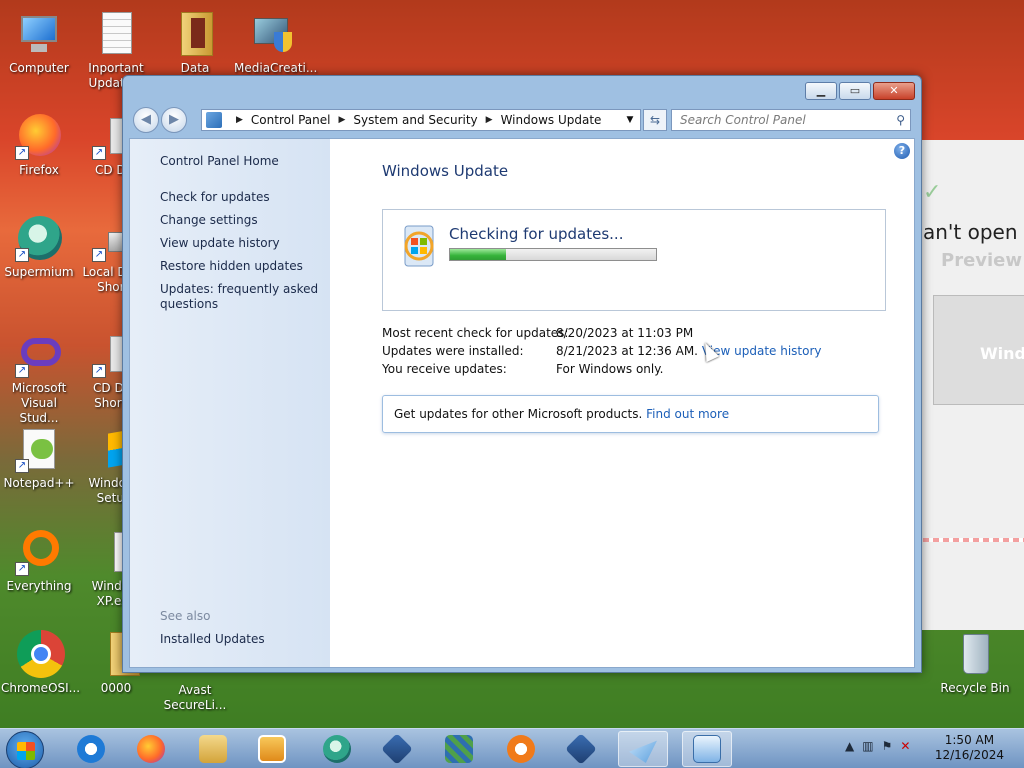 The image size is (1024, 768). I want to click on taskbar-control-panel, so click(707, 749).